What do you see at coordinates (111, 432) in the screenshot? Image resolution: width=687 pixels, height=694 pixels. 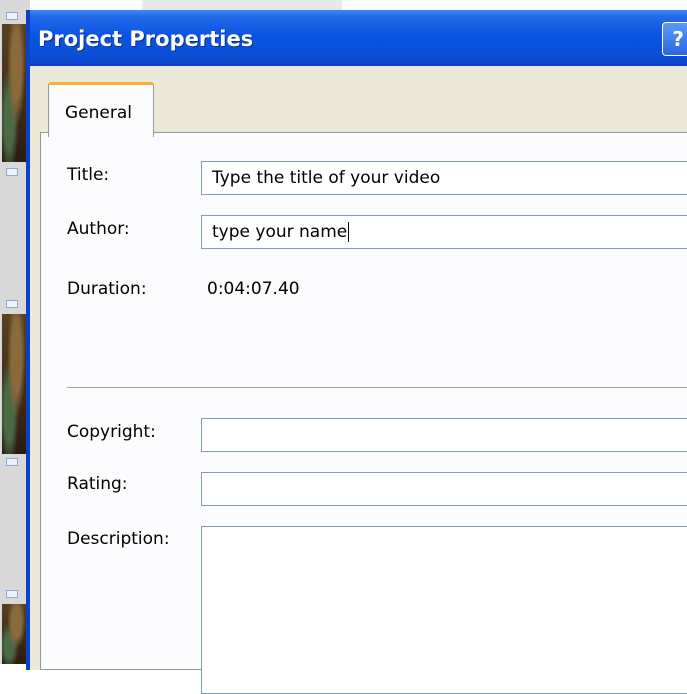 I see `copyright-label: Copyright:` at bounding box center [111, 432].